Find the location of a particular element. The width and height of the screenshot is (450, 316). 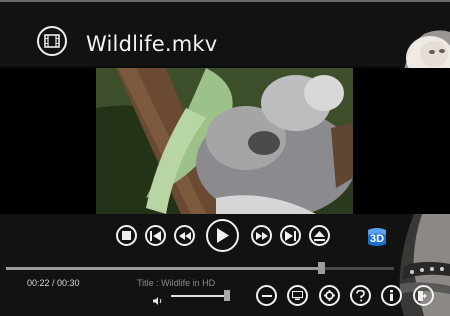

minimize-icon is located at coordinates (266, 295).